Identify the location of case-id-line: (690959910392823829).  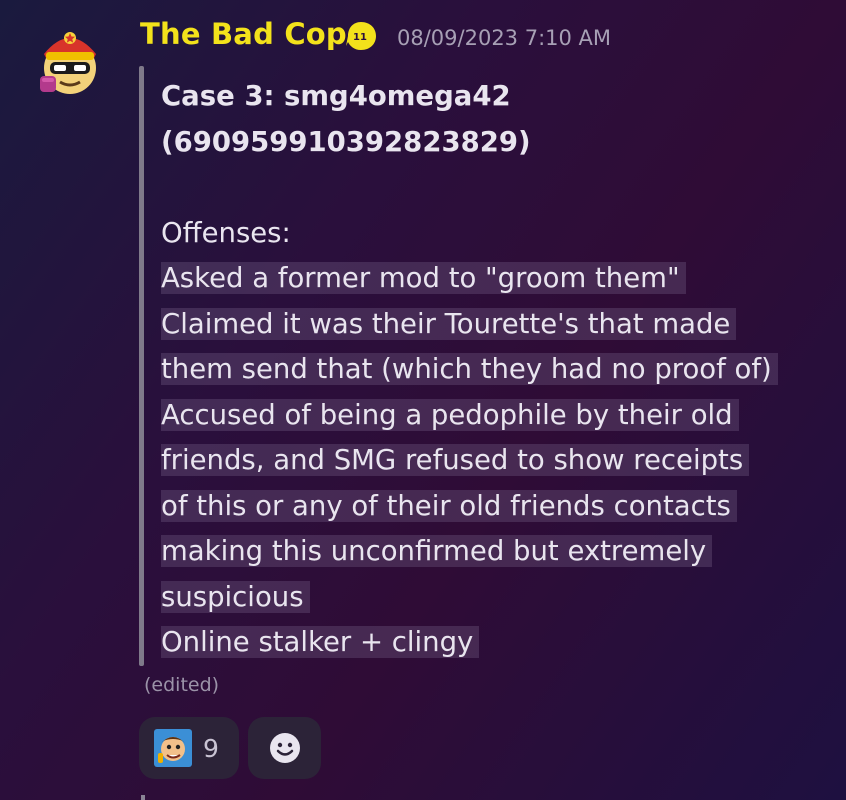
(346, 141).